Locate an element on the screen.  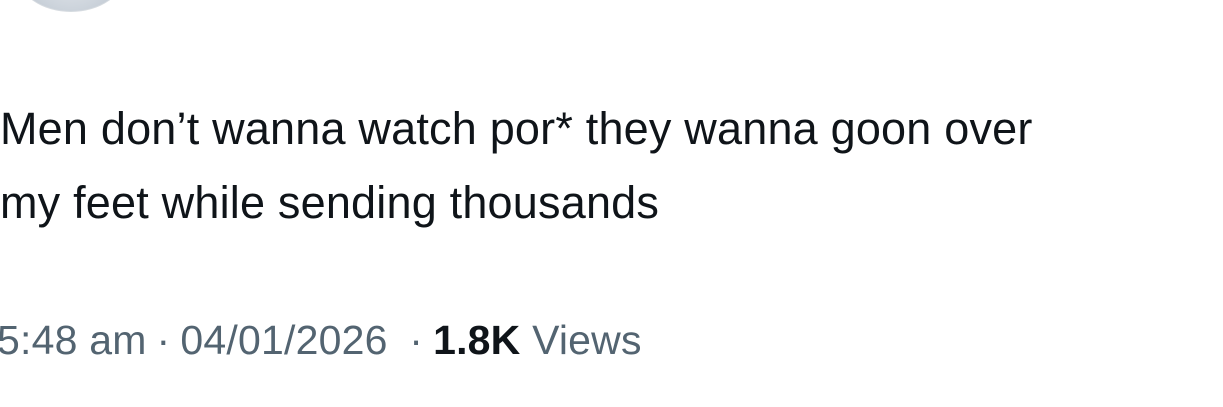
post-metadata: 5:48 am · 04/01/2026 · 1.8K Views is located at coordinates (321, 340).